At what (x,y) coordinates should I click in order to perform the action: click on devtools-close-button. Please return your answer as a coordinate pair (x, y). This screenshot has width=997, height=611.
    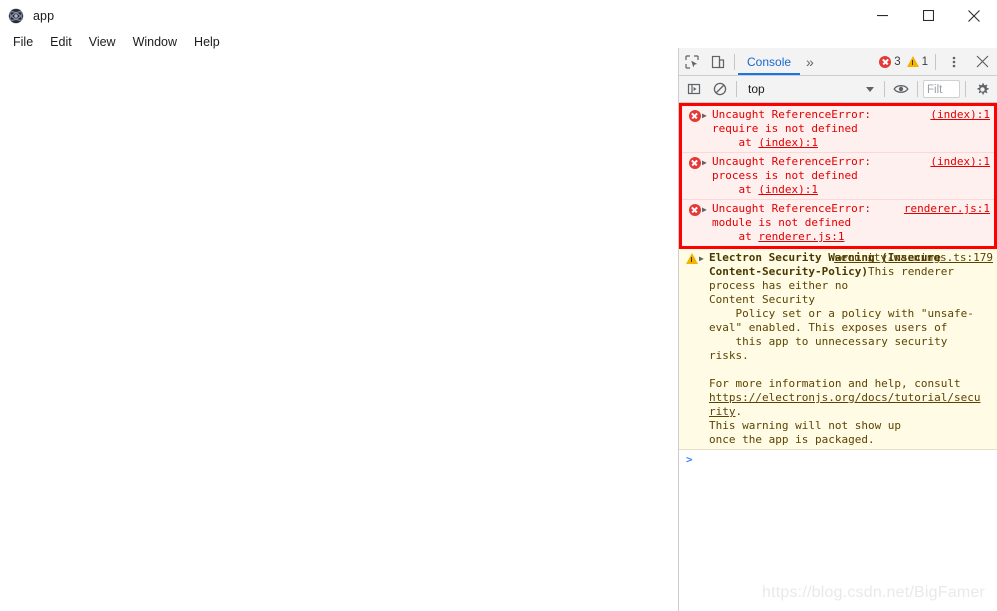
    Looking at the image, I should click on (982, 62).